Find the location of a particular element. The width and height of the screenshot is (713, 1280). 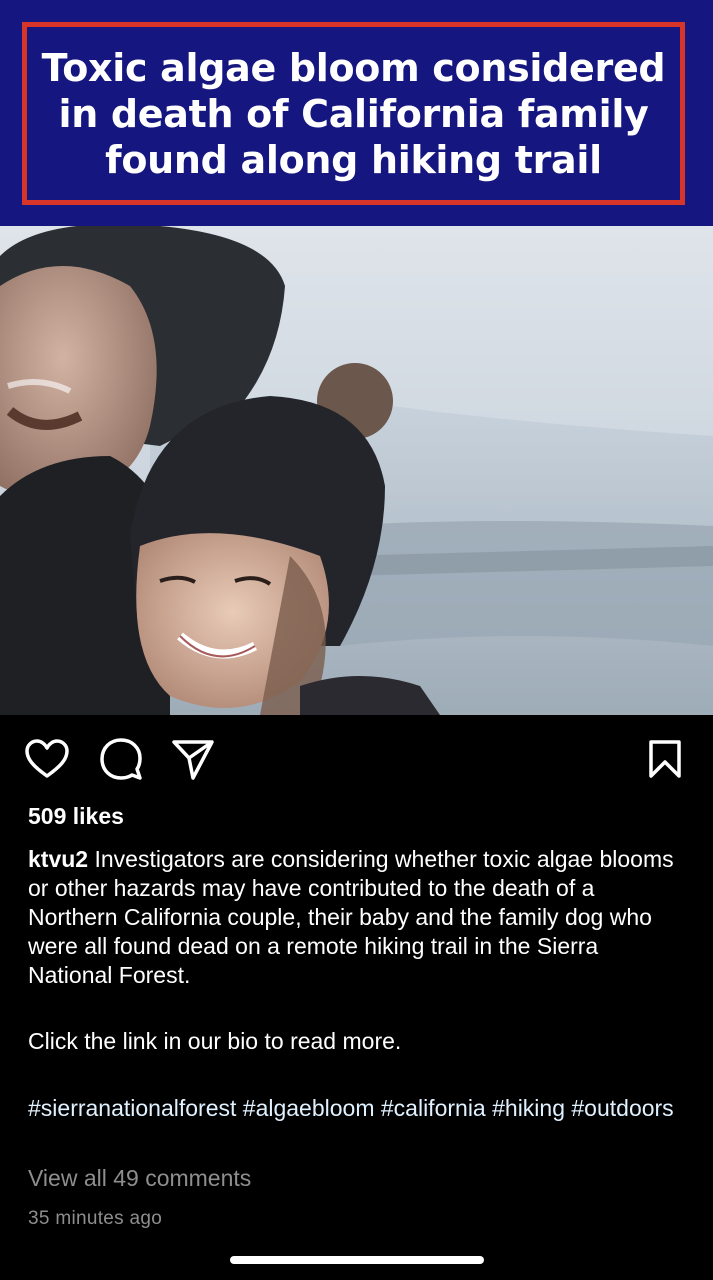

likes-count: 509 likes is located at coordinates (76, 816).